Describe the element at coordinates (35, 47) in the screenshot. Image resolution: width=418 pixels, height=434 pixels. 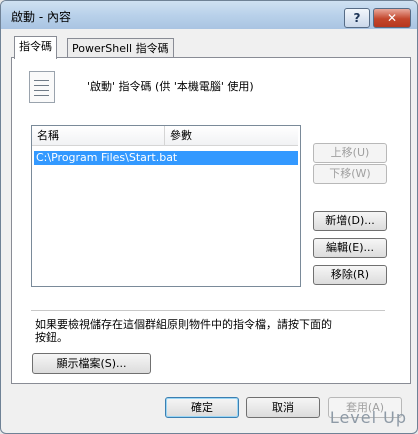
I see `tab-scripts: 指令碼` at that location.